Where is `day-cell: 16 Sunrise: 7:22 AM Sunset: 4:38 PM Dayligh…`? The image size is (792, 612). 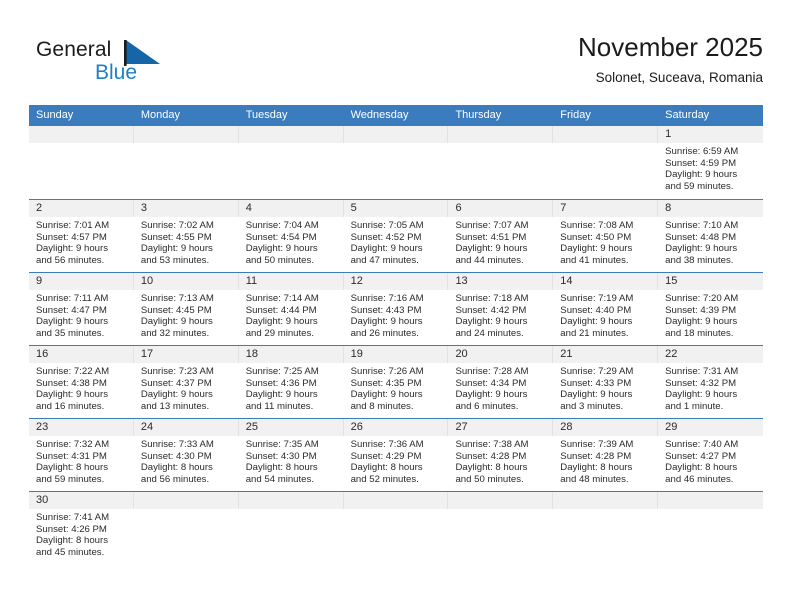 day-cell: 16 Sunrise: 7:22 AM Sunset: 4:38 PM Dayligh… is located at coordinates (81, 382).